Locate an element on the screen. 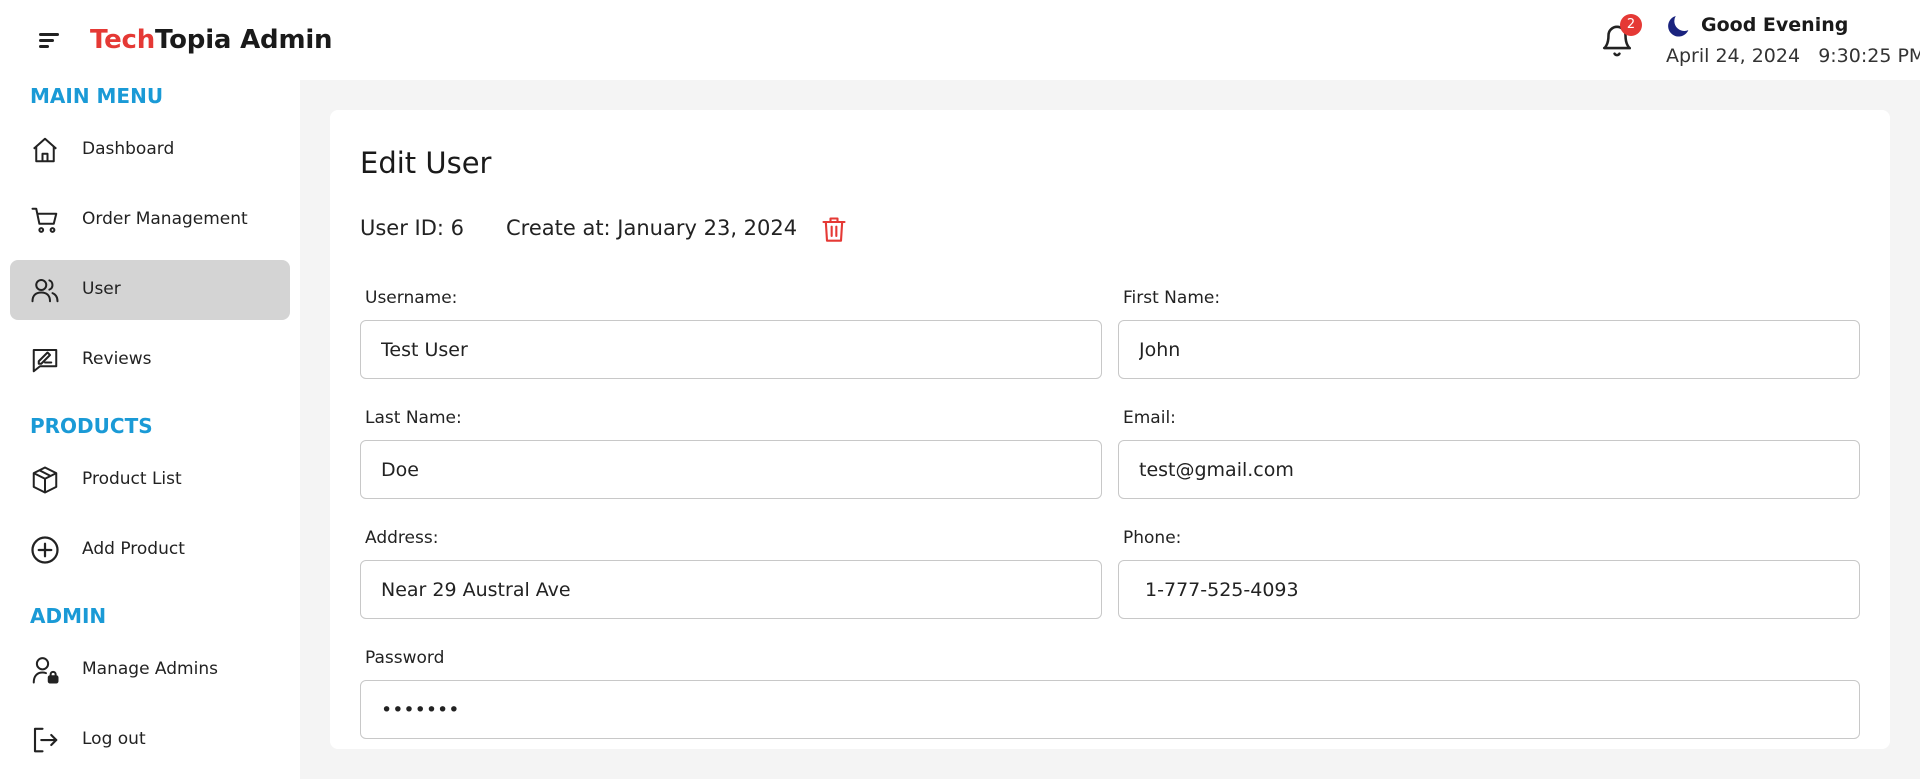 This screenshot has height=779, width=1920. sidebar-item-label: Log out is located at coordinates (114, 739).